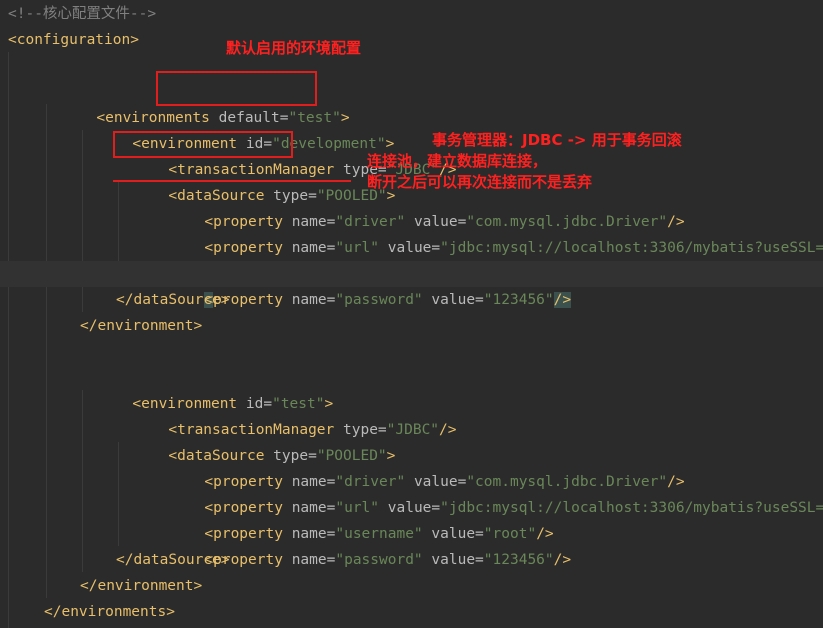  Describe the element at coordinates (203, 144) in the screenshot. I see `transaction-manager-highlight-box` at that location.